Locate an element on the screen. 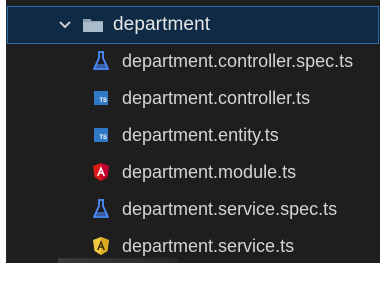  file-label: department.module.ts is located at coordinates (209, 171).